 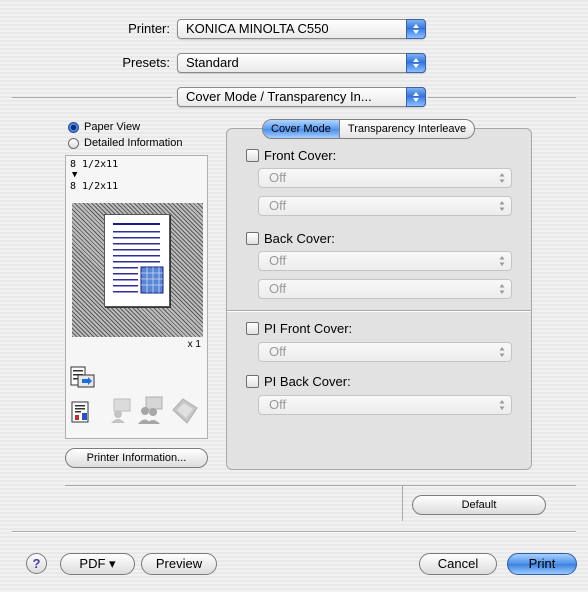 I want to click on front-cover-paper-type-select: Off, so click(x=385, y=178).